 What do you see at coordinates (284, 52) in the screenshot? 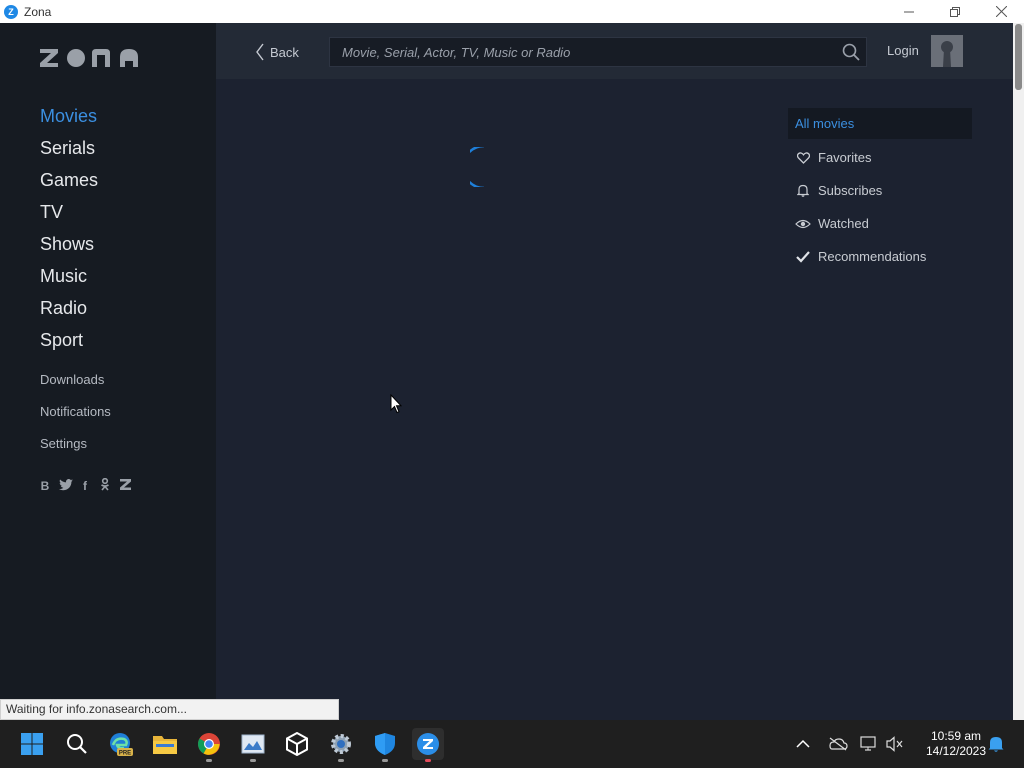
I see `back-label: Back` at bounding box center [284, 52].